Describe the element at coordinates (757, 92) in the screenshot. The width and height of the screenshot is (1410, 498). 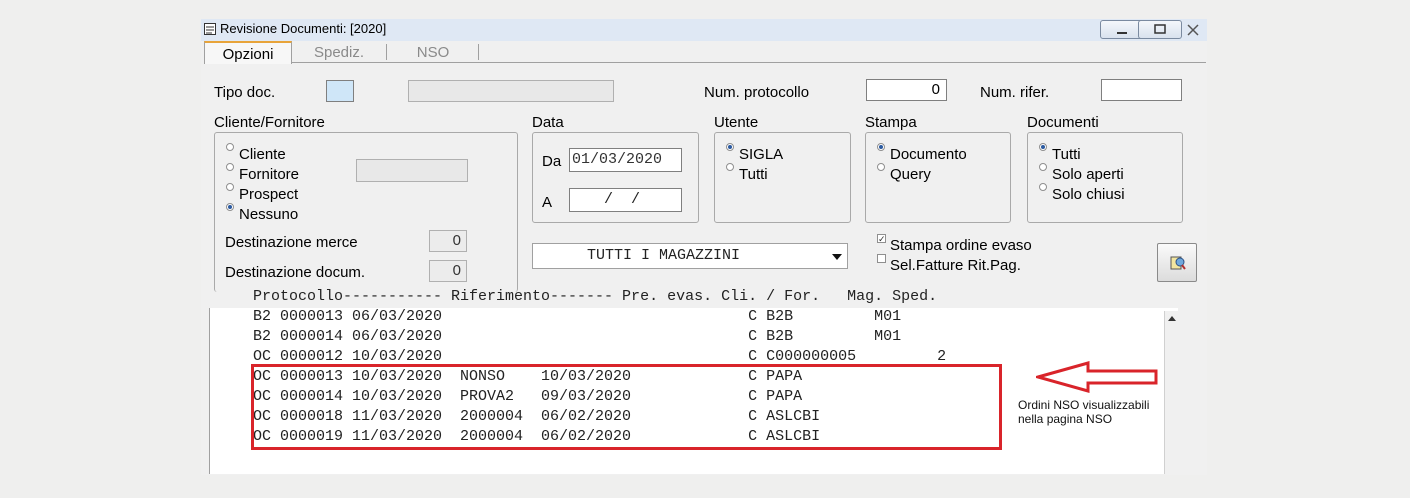
I see `num-protocollo-label: Num. protocollo` at that location.